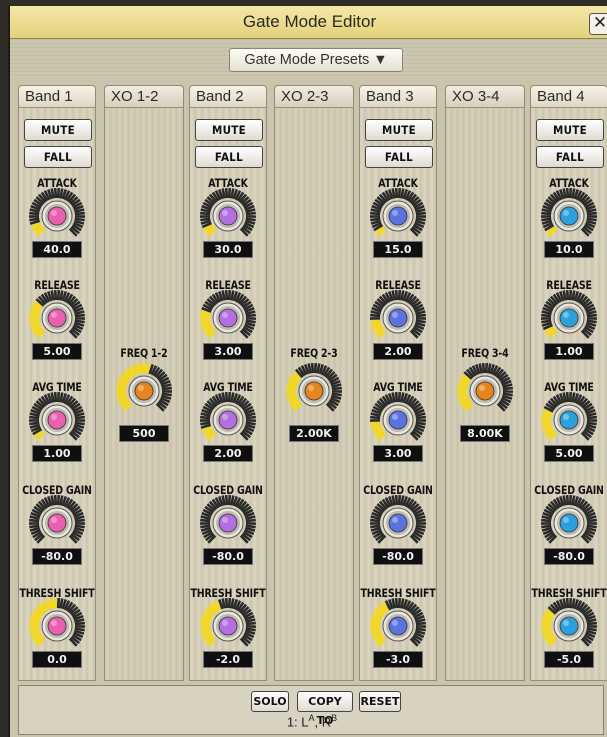 The width and height of the screenshot is (607, 737). Describe the element at coordinates (380, 701) in the screenshot. I see `reset-button: RESET` at that location.